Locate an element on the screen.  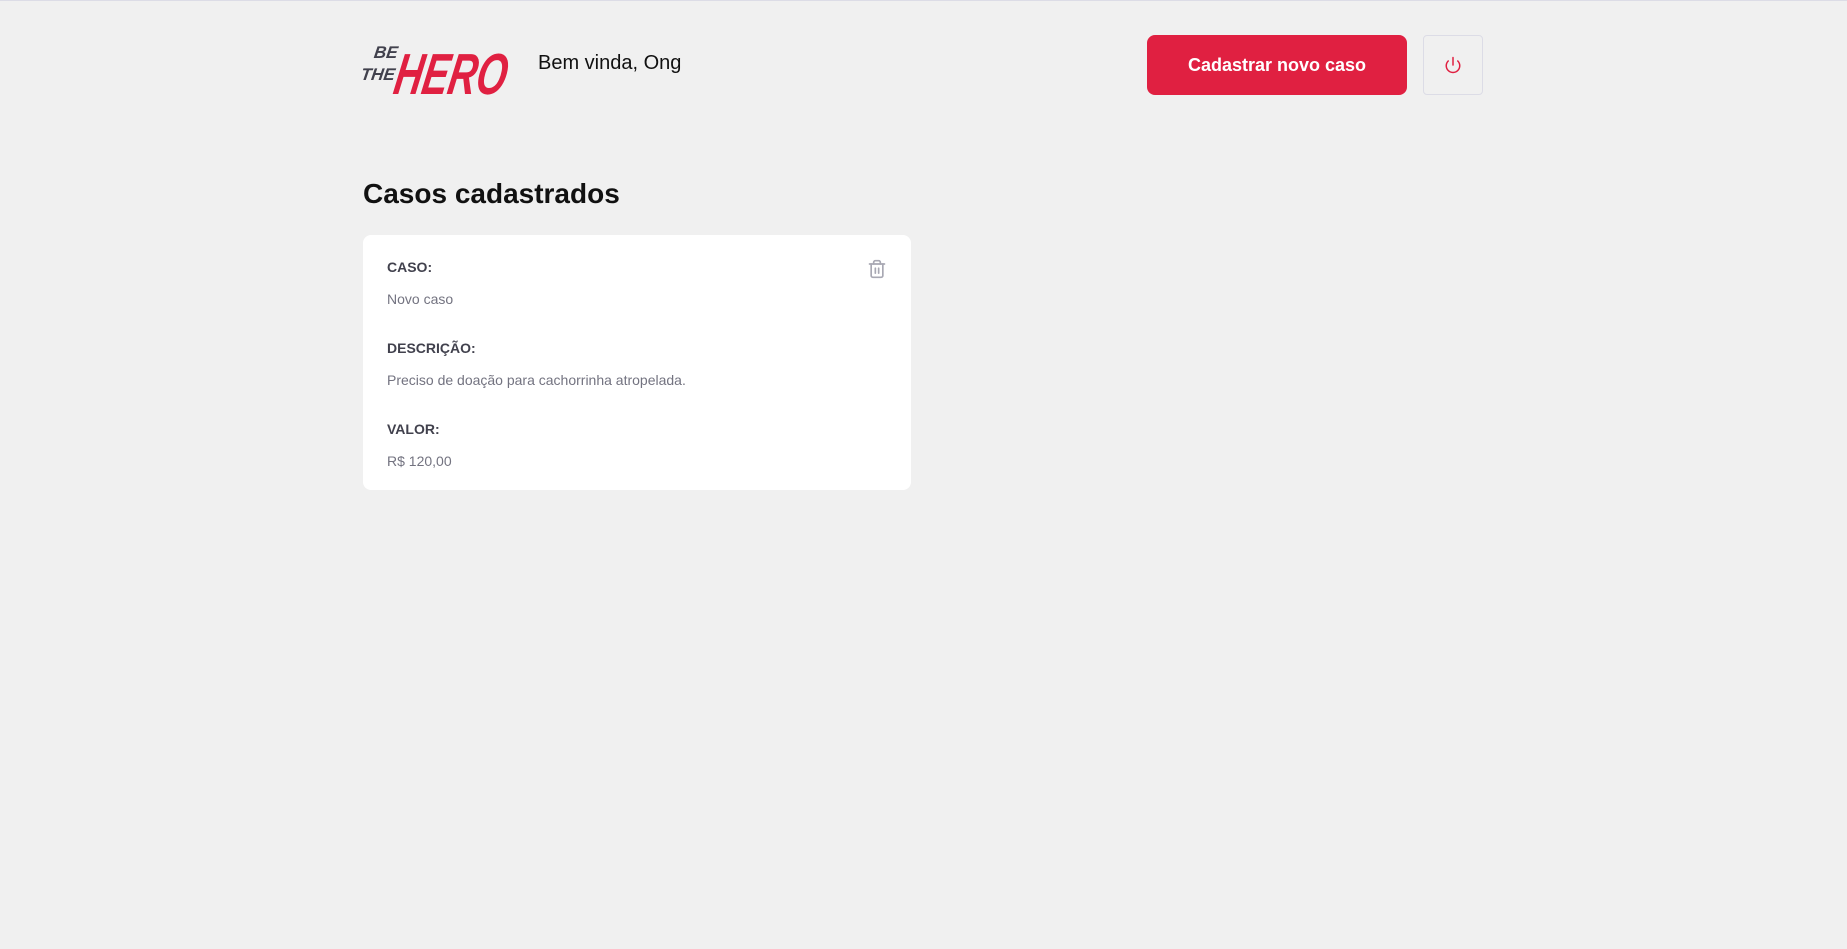
delete-case-button is located at coordinates (877, 269).